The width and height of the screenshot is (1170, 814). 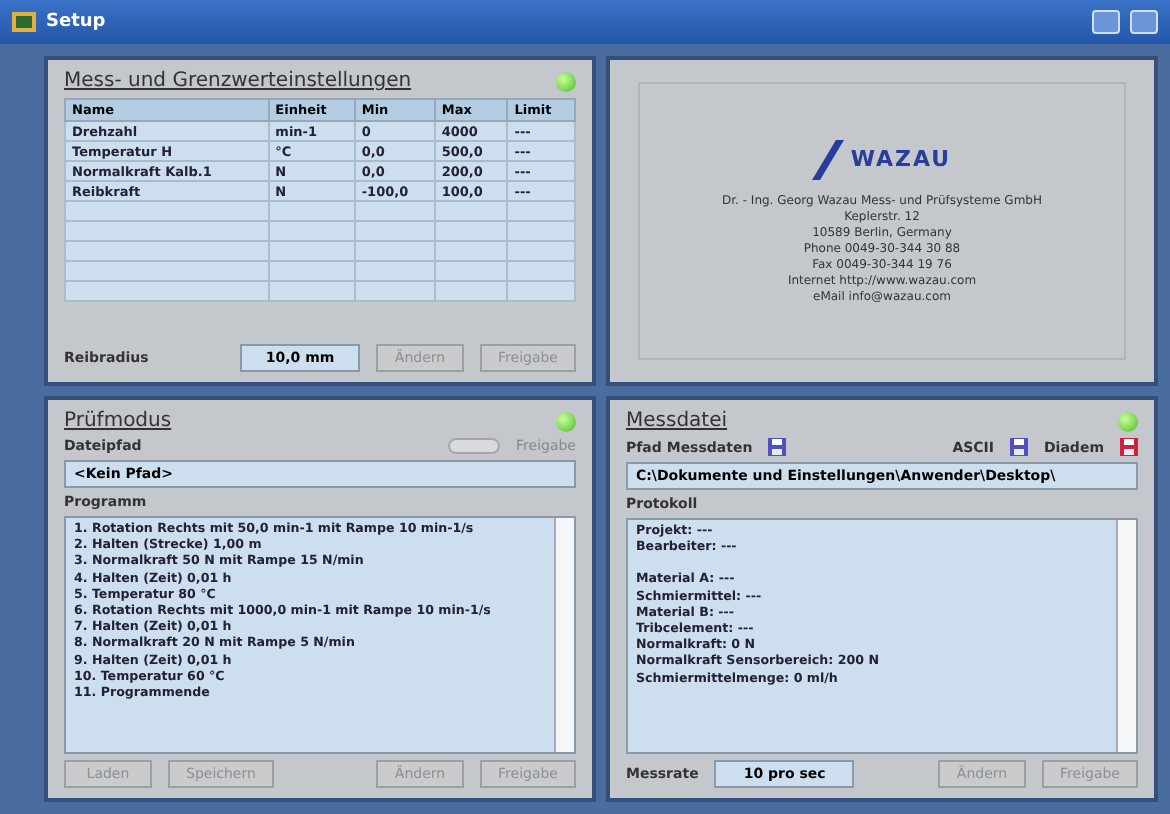 What do you see at coordinates (1144, 22) in the screenshot?
I see `close-button` at bounding box center [1144, 22].